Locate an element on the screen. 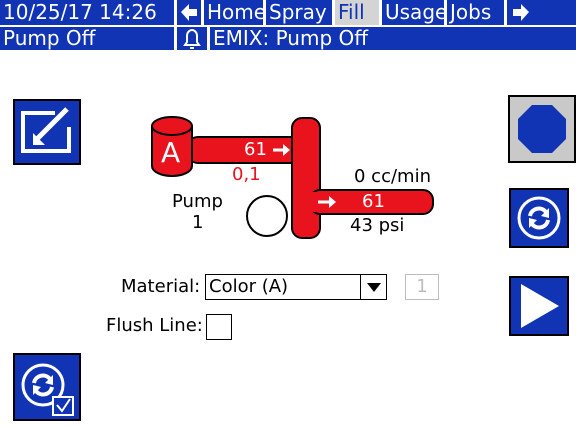 This screenshot has height=427, width=576. back-arrow-icon is located at coordinates (189, 12).